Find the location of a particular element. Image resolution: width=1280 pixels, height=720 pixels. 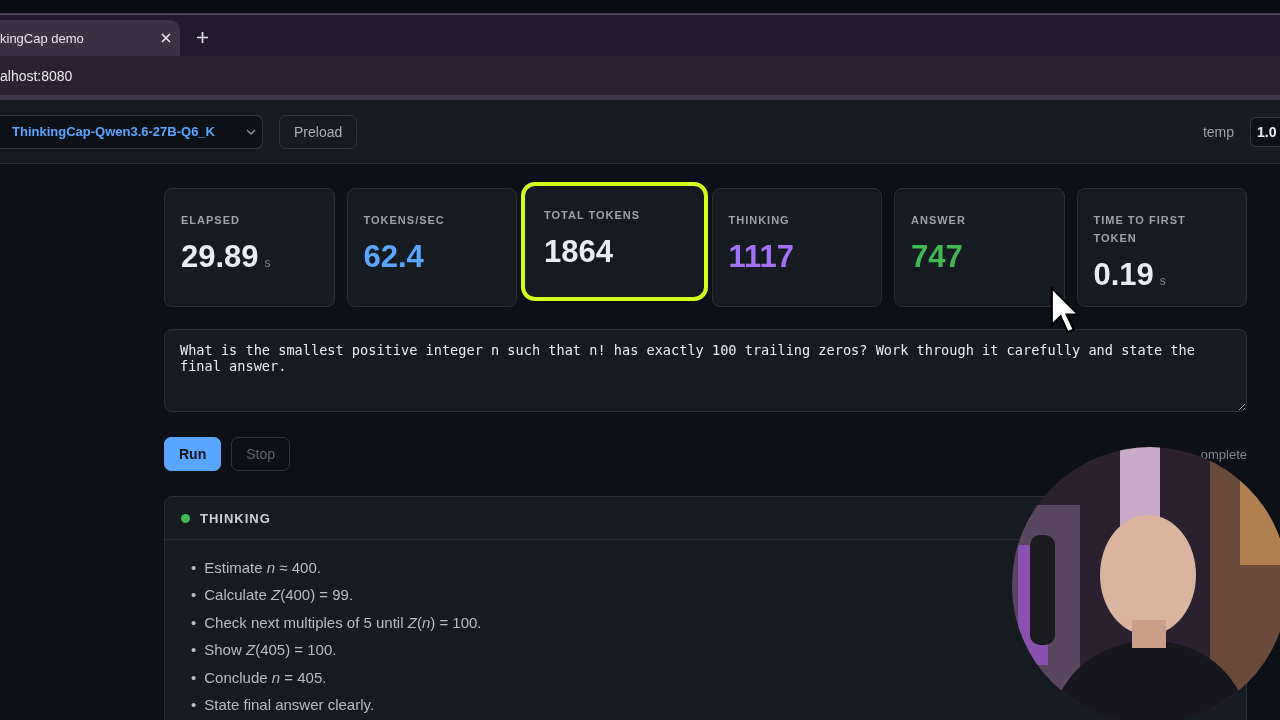

stat-value: 0.19 is located at coordinates (1123, 275).